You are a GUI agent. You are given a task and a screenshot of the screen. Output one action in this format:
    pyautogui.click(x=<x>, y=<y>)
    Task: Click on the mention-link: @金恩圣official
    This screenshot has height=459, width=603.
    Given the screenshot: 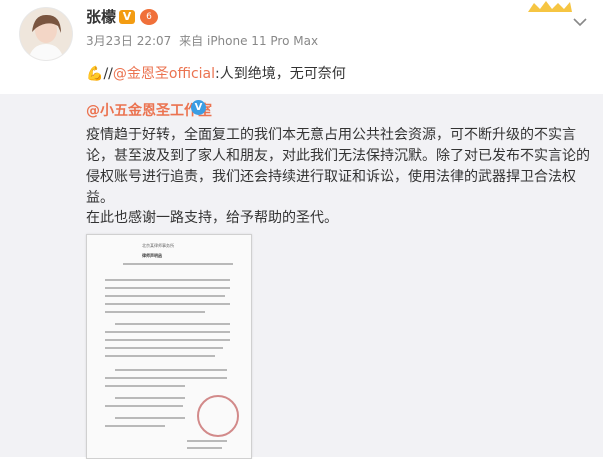 What is the action you would take?
    pyautogui.click(x=164, y=74)
    